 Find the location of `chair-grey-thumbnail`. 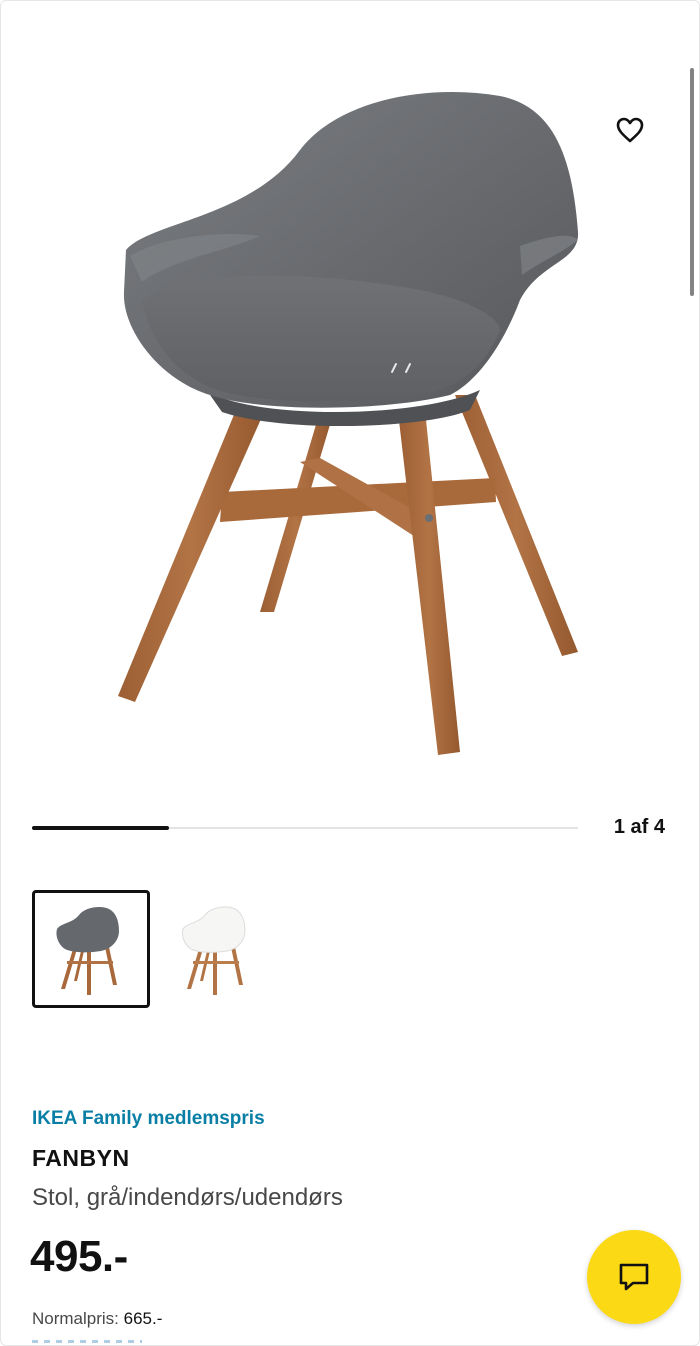

chair-grey-thumbnail is located at coordinates (87, 951).